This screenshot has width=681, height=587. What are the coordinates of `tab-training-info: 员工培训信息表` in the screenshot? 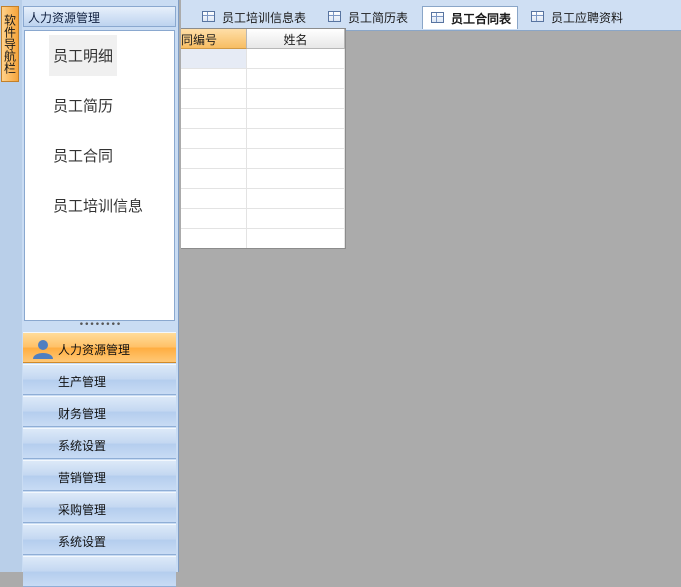 It's located at (253, 17).